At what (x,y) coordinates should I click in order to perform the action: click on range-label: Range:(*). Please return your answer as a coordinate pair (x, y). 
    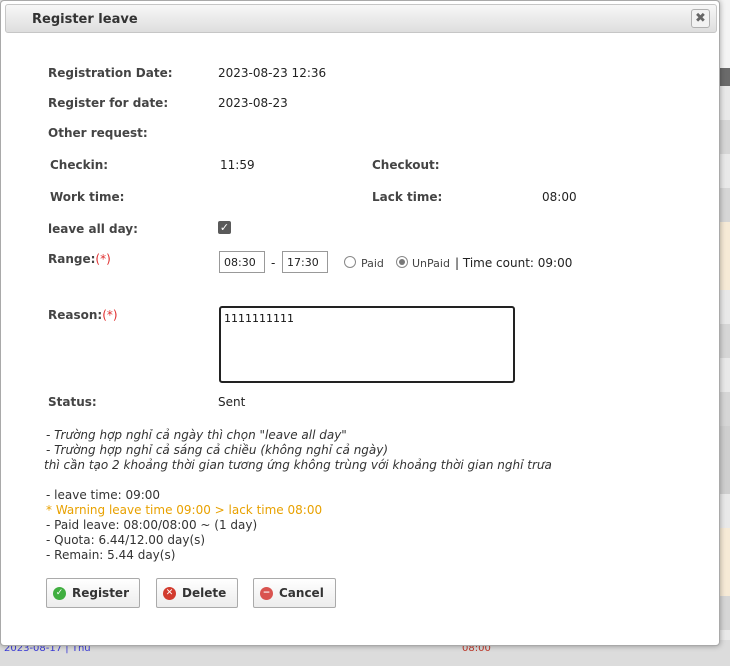
    Looking at the image, I should click on (79, 259).